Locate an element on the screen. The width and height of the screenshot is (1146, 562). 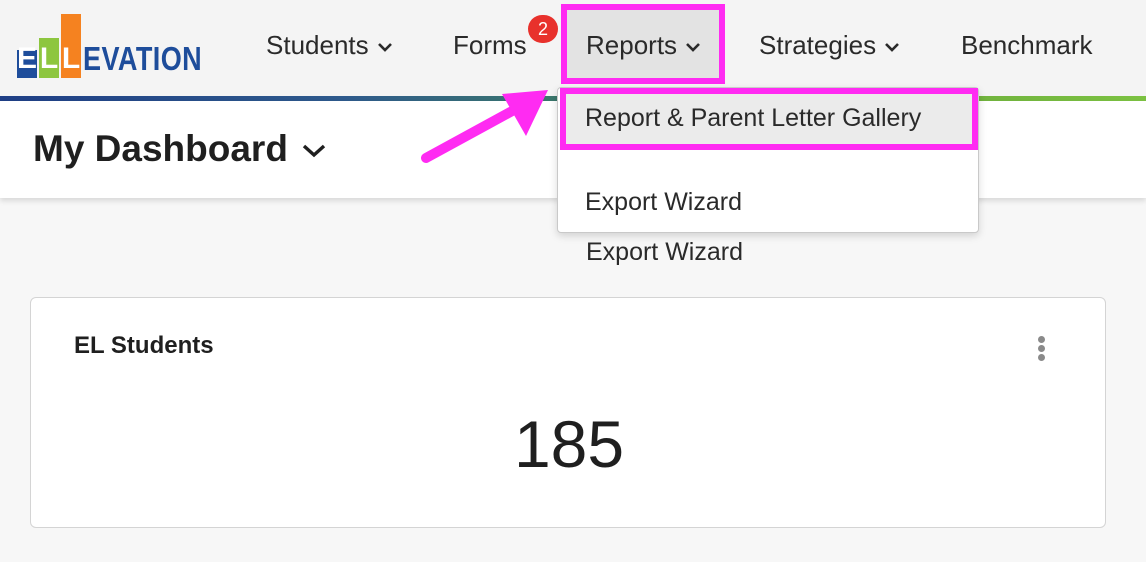
nav-students: Students is located at coordinates (329, 45).